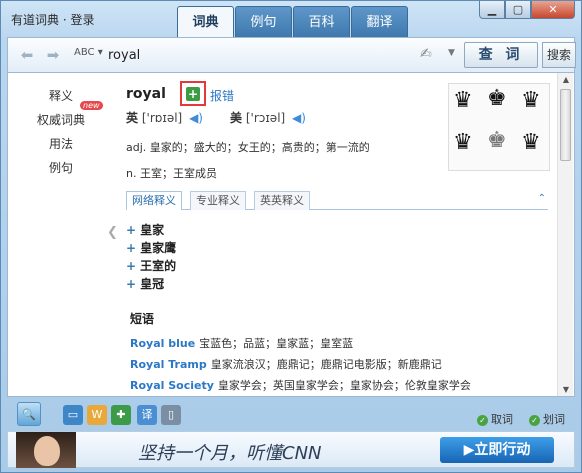  What do you see at coordinates (29, 414) in the screenshot?
I see `magnifier-icon: 🔍` at bounding box center [29, 414].